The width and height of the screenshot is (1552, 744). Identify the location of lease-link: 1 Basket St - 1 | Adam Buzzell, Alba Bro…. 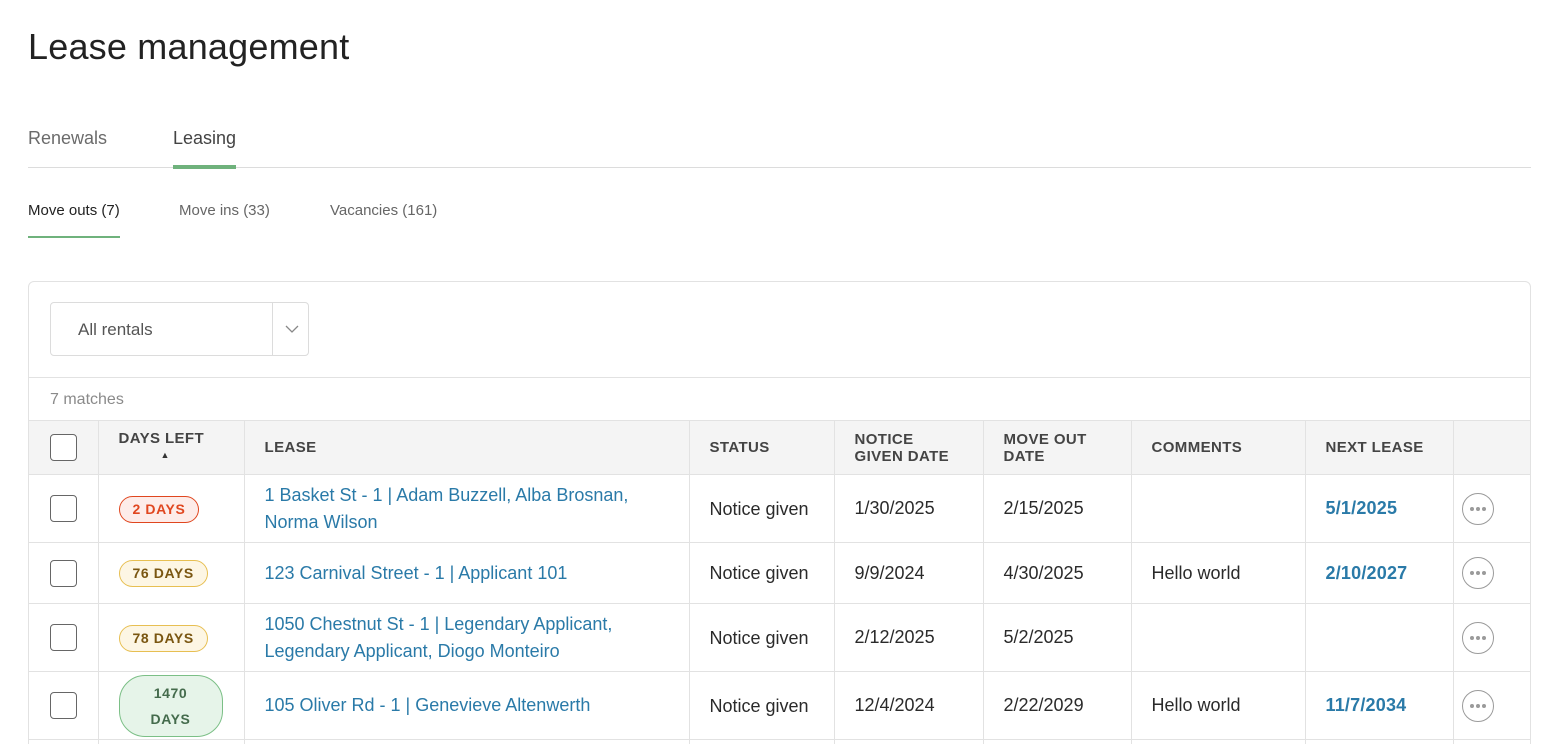
(447, 508).